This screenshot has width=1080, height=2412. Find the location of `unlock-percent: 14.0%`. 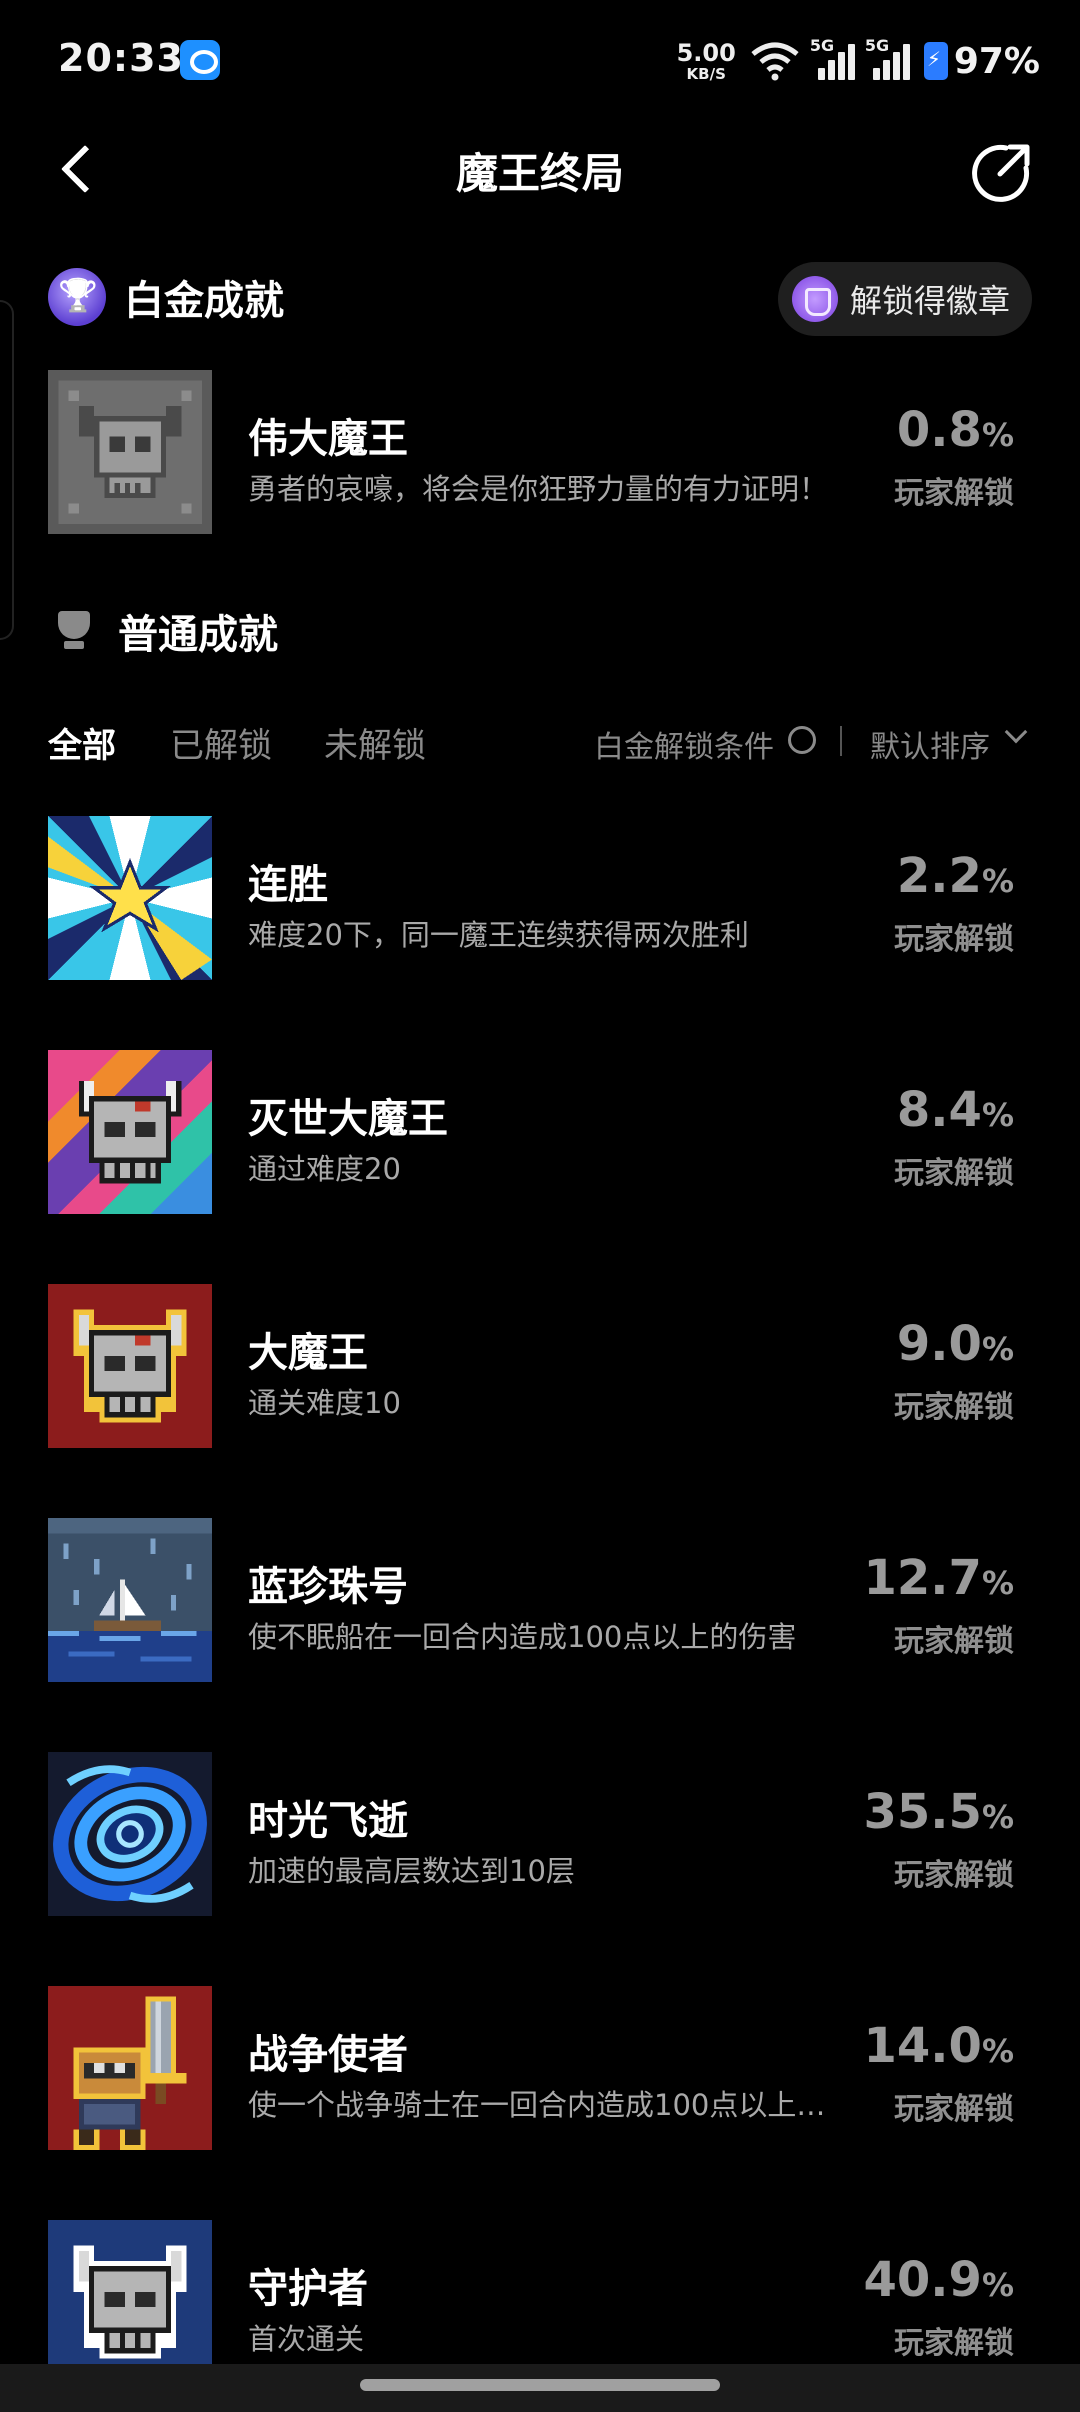

unlock-percent: 14.0% is located at coordinates (939, 2046).